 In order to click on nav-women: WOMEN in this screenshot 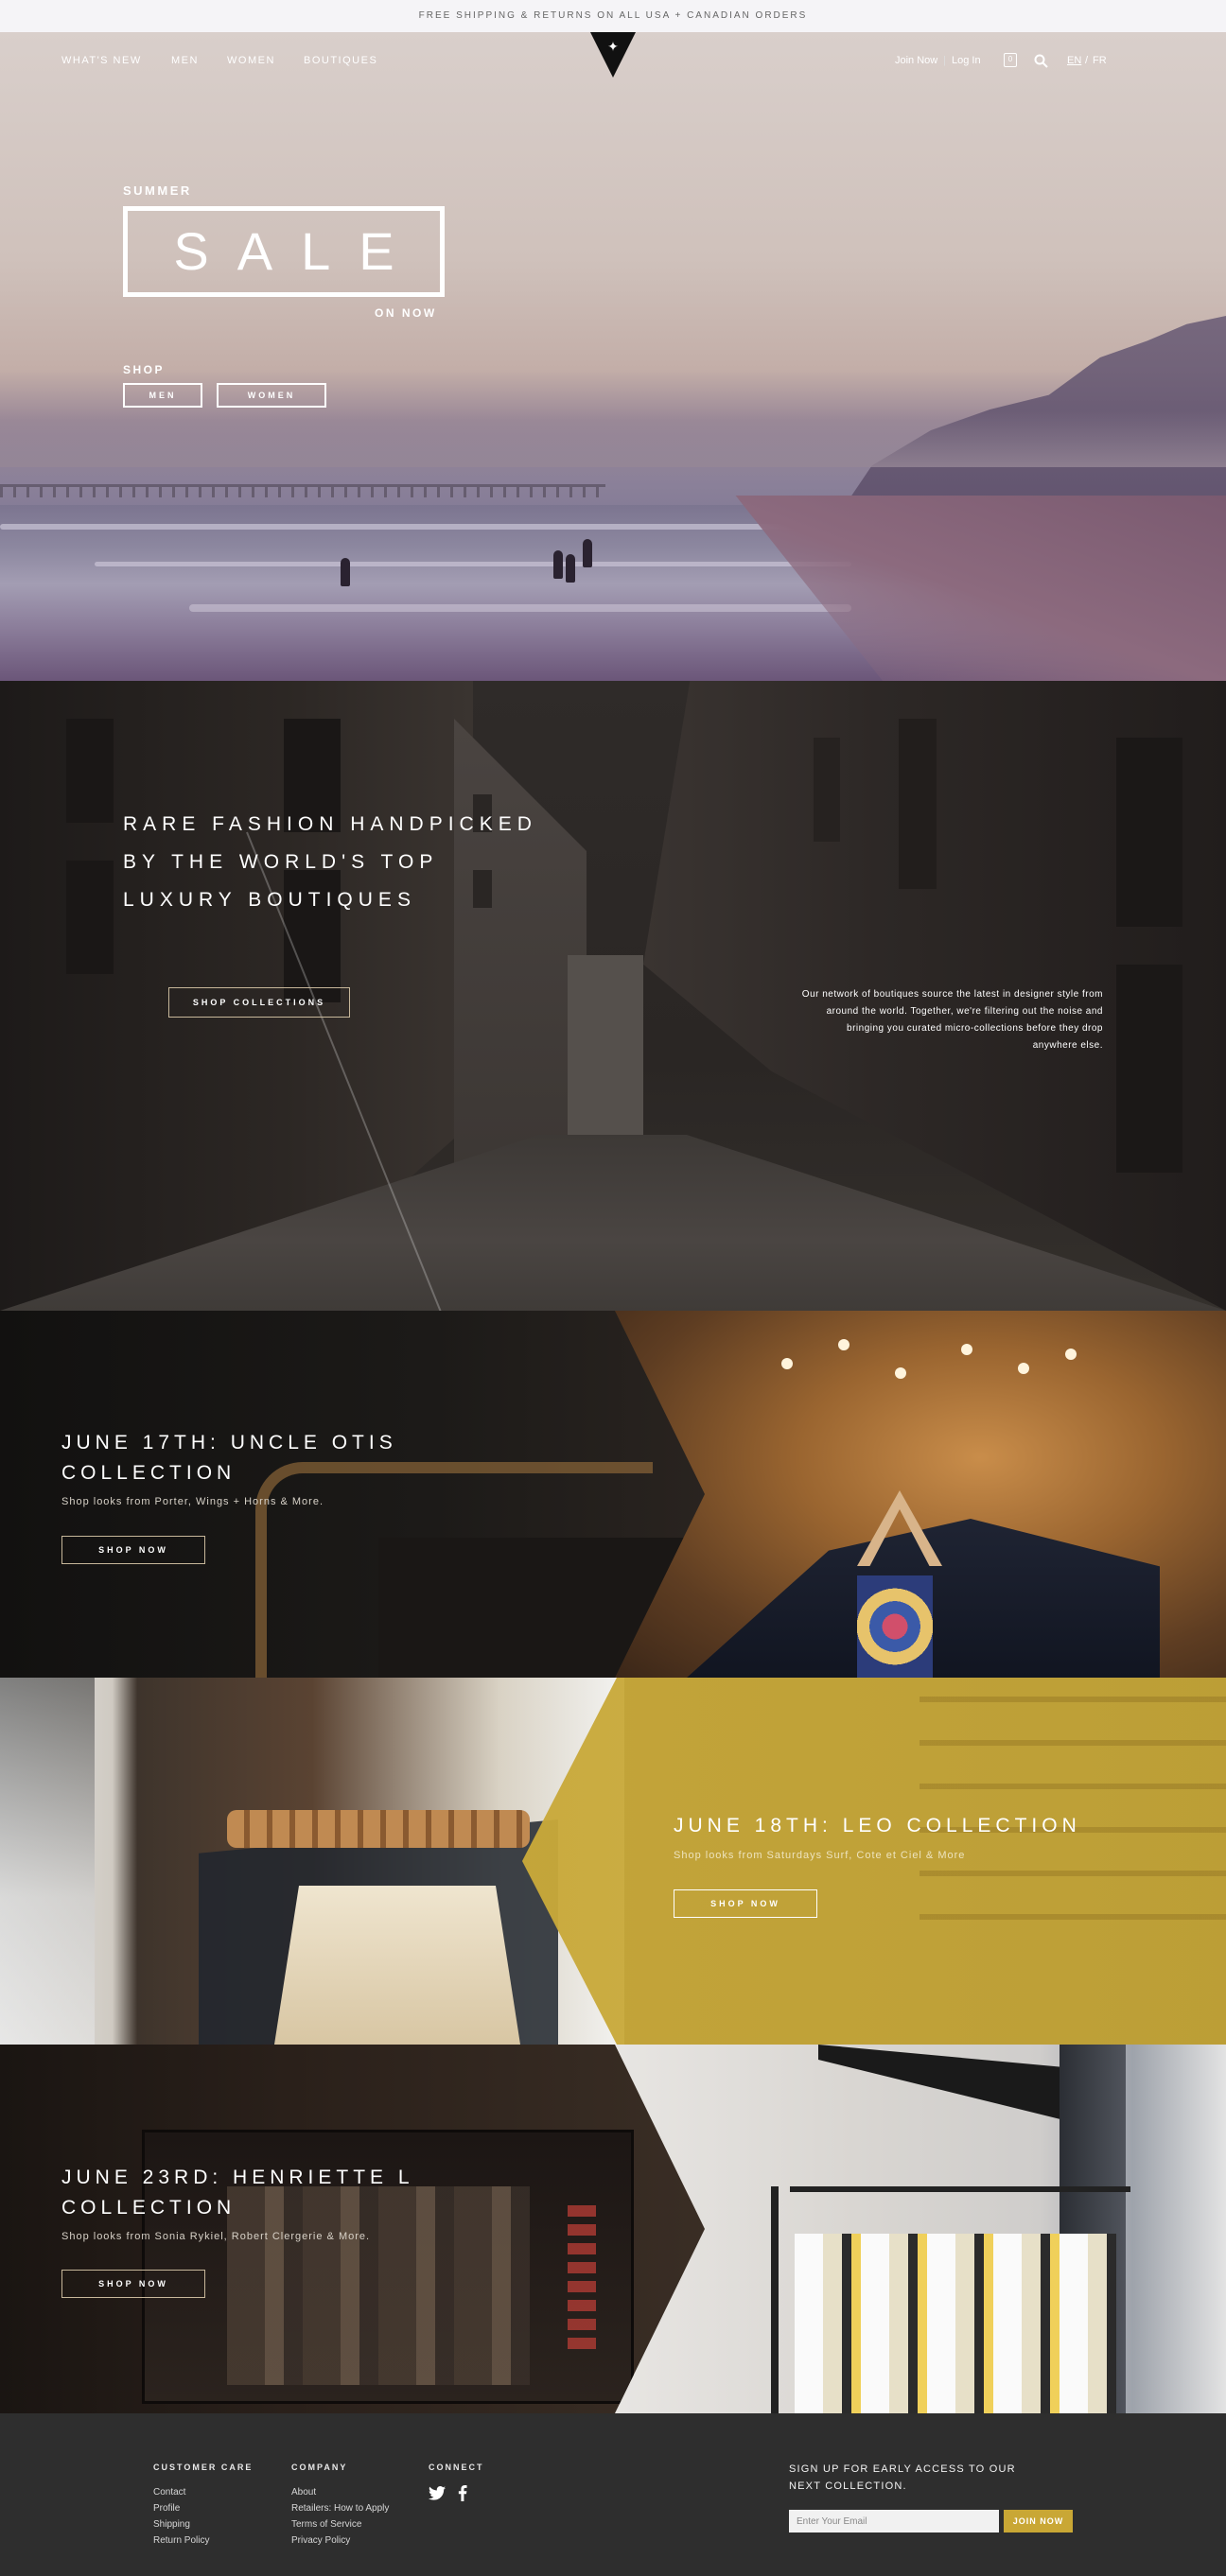, I will do `click(251, 60)`.